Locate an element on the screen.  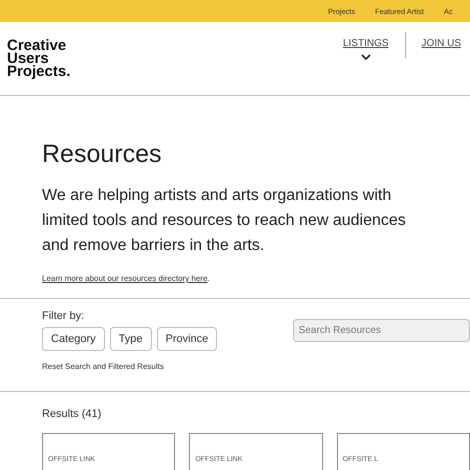
period-text: . is located at coordinates (208, 278).